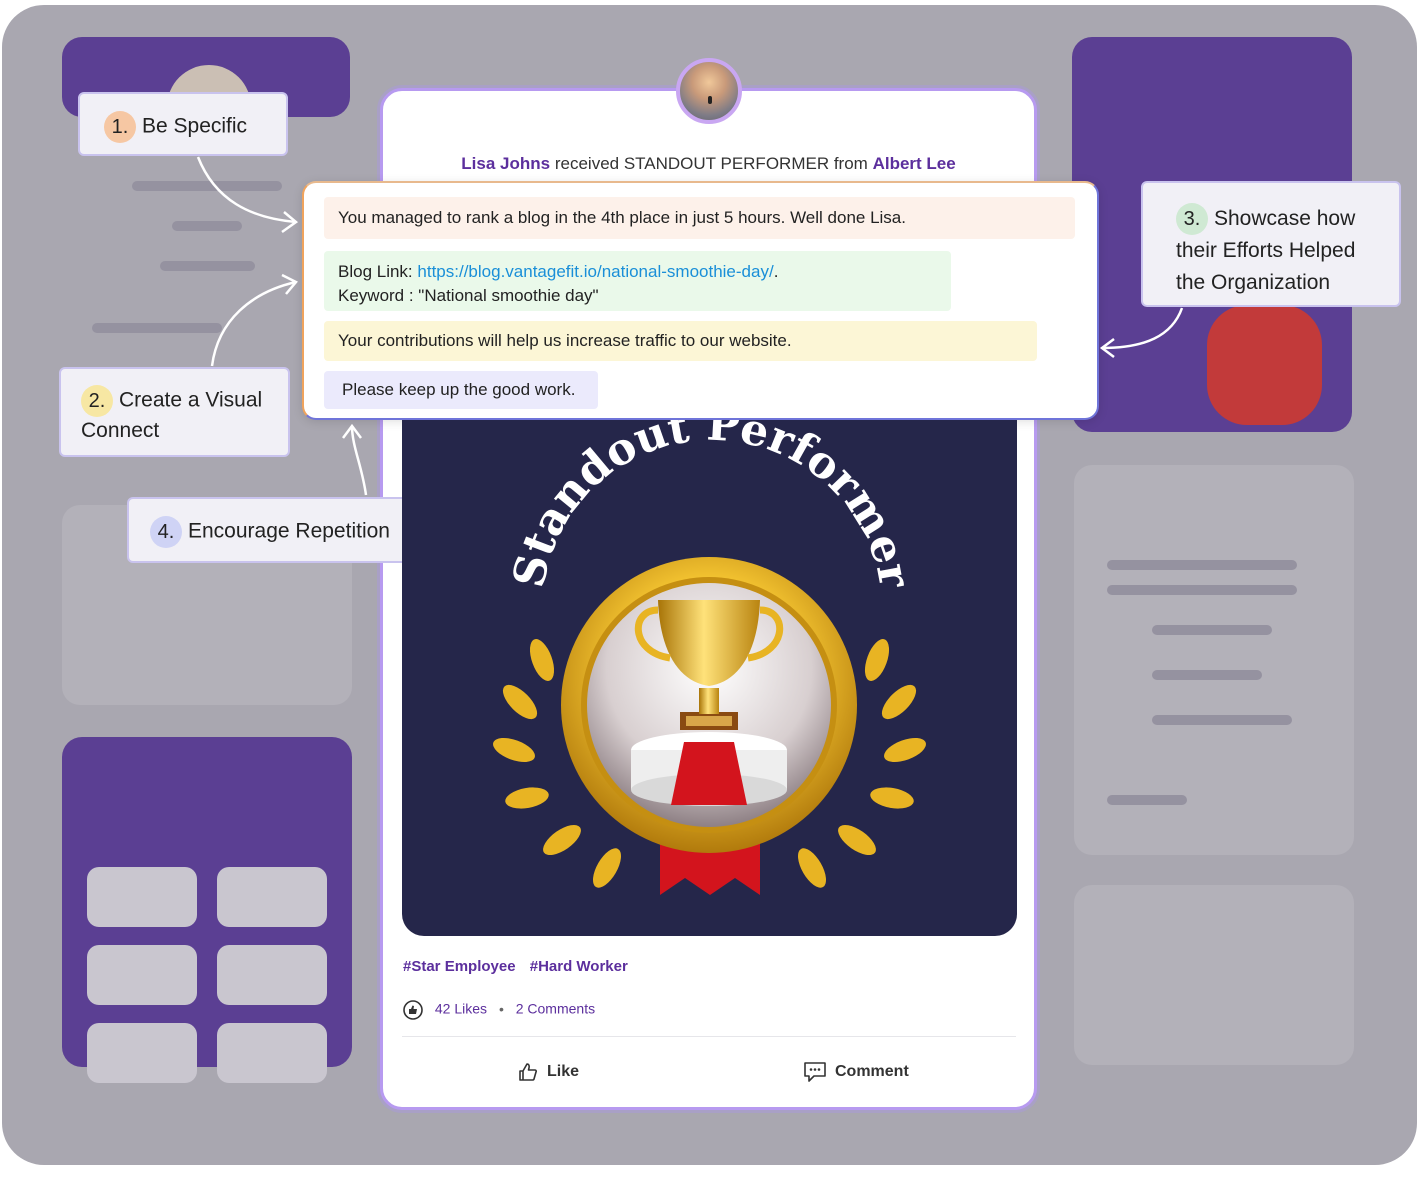 The height and width of the screenshot is (1178, 1419). Describe the element at coordinates (563, 1071) in the screenshot. I see `like-label: Like` at that location.